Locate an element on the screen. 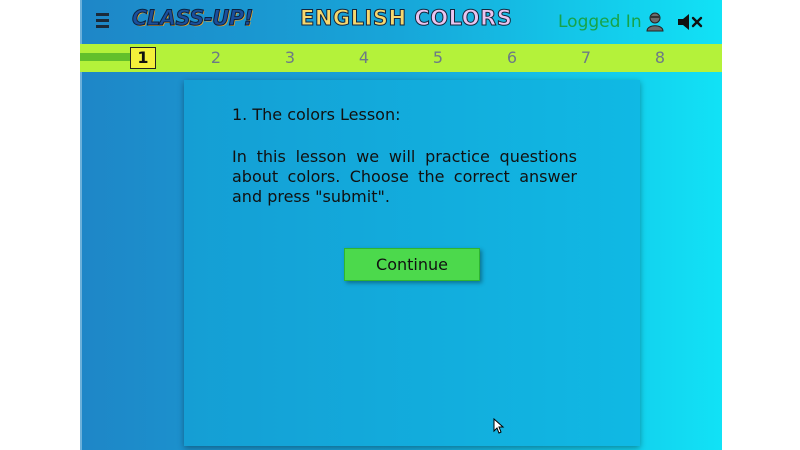 The width and height of the screenshot is (800, 450). lesson-heading: 1. The colors Lesson: is located at coordinates (316, 114).